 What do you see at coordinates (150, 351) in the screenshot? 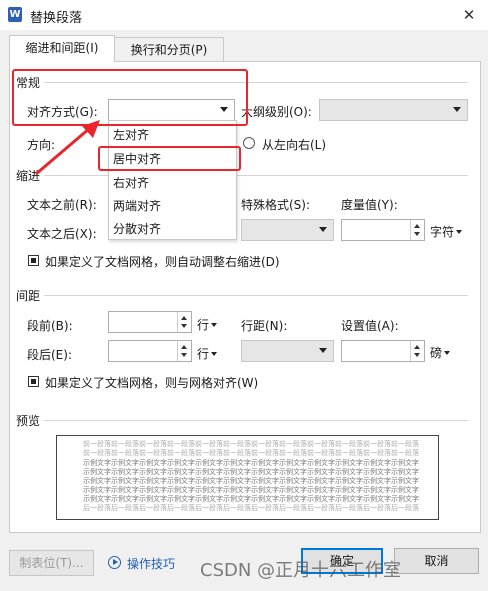
I see `space-after-spinner` at bounding box center [150, 351].